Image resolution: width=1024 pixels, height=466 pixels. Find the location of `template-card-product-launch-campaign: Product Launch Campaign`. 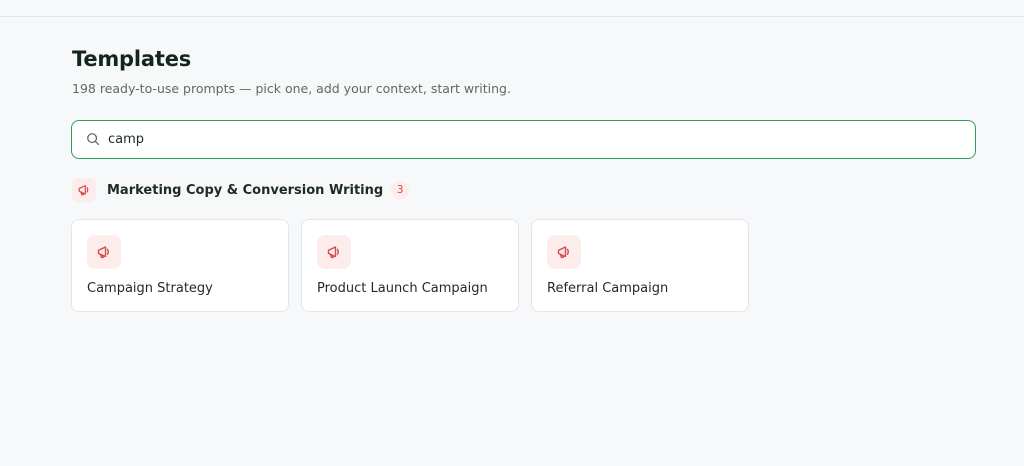

template-card-product-launch-campaign: Product Launch Campaign is located at coordinates (410, 265).